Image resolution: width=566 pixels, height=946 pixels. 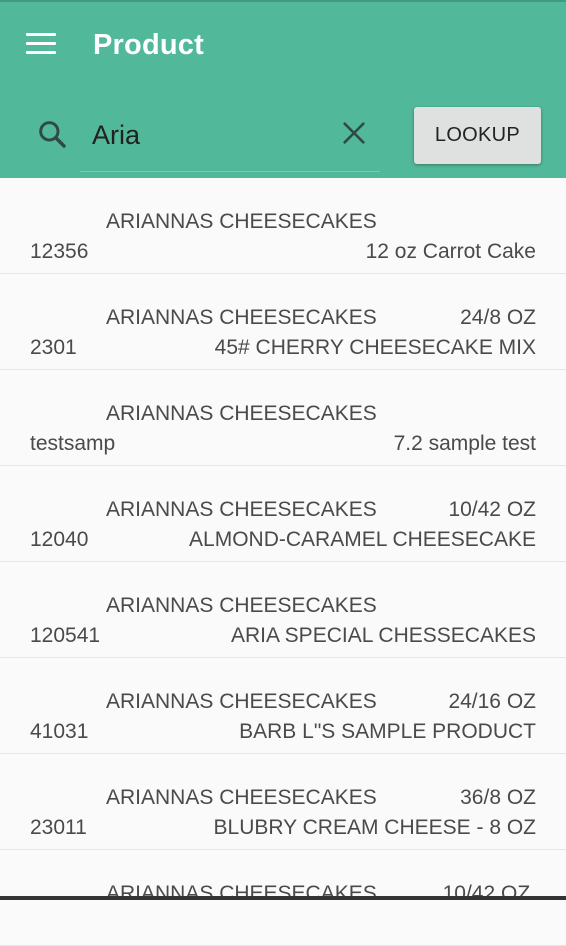 What do you see at coordinates (53, 347) in the screenshot?
I see `product-code: 2301` at bounding box center [53, 347].